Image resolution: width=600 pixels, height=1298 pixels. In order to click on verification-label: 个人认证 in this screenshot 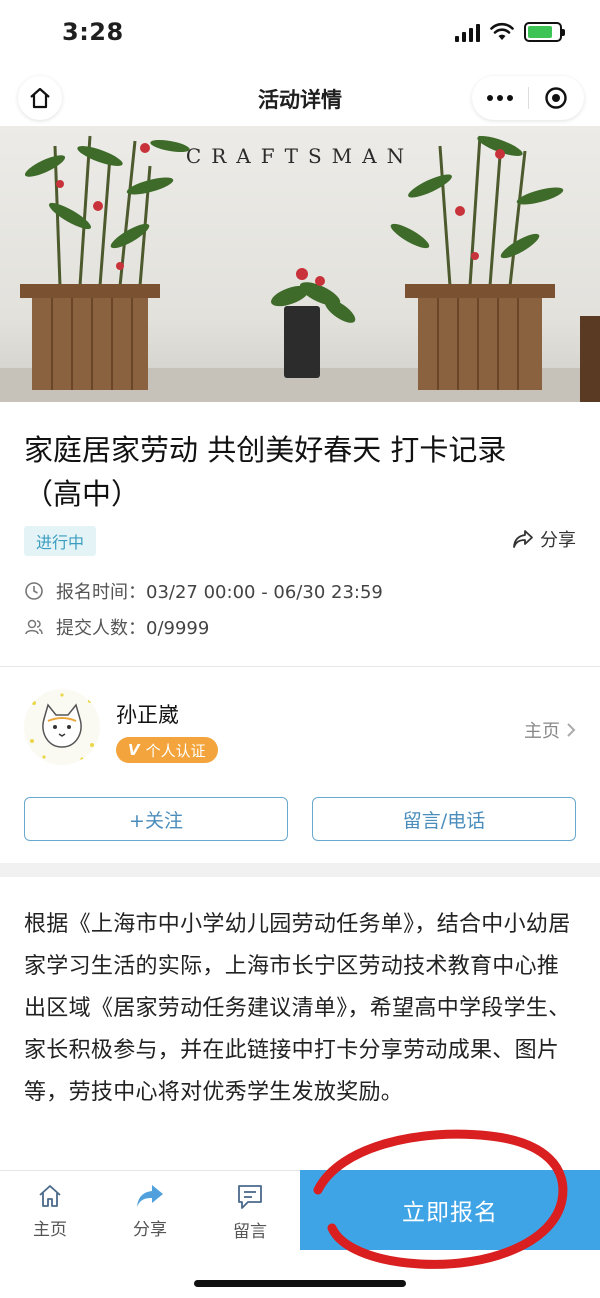, I will do `click(175, 750)`.